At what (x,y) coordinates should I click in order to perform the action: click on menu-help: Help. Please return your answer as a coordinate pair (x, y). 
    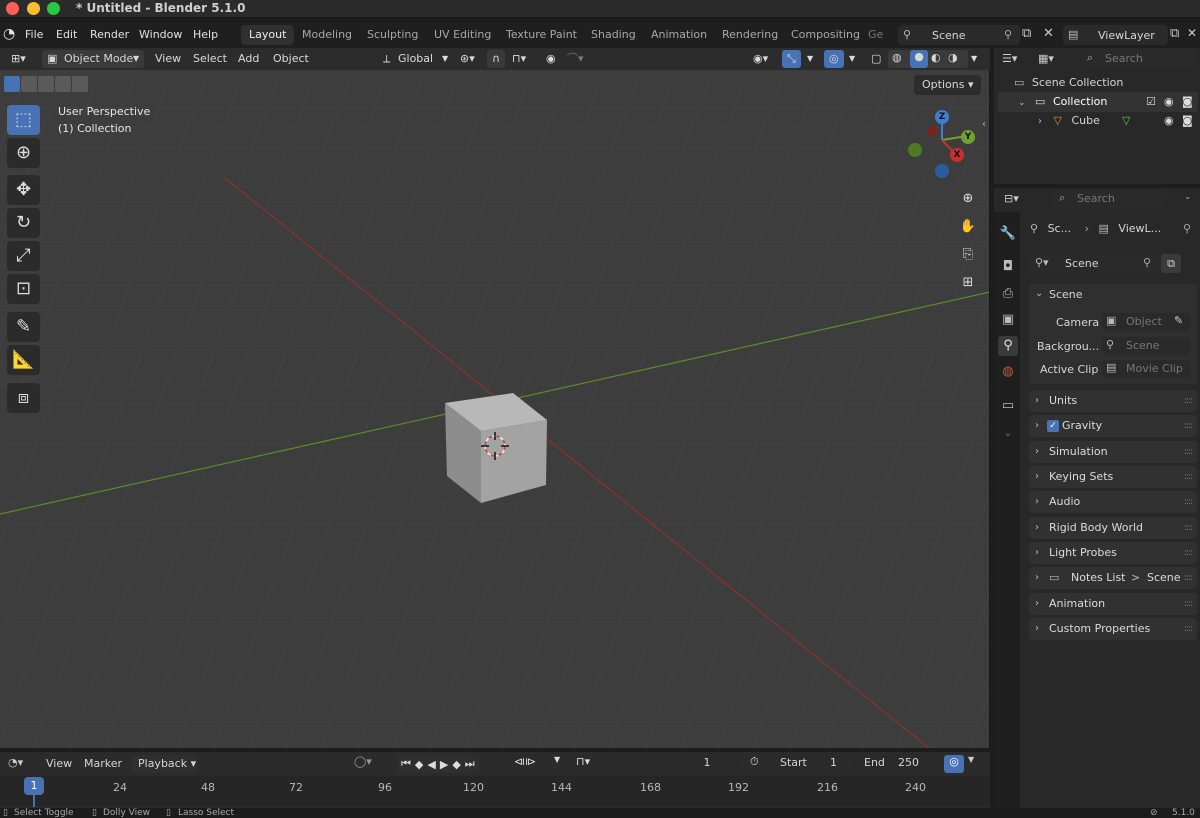
    Looking at the image, I should click on (205, 34).